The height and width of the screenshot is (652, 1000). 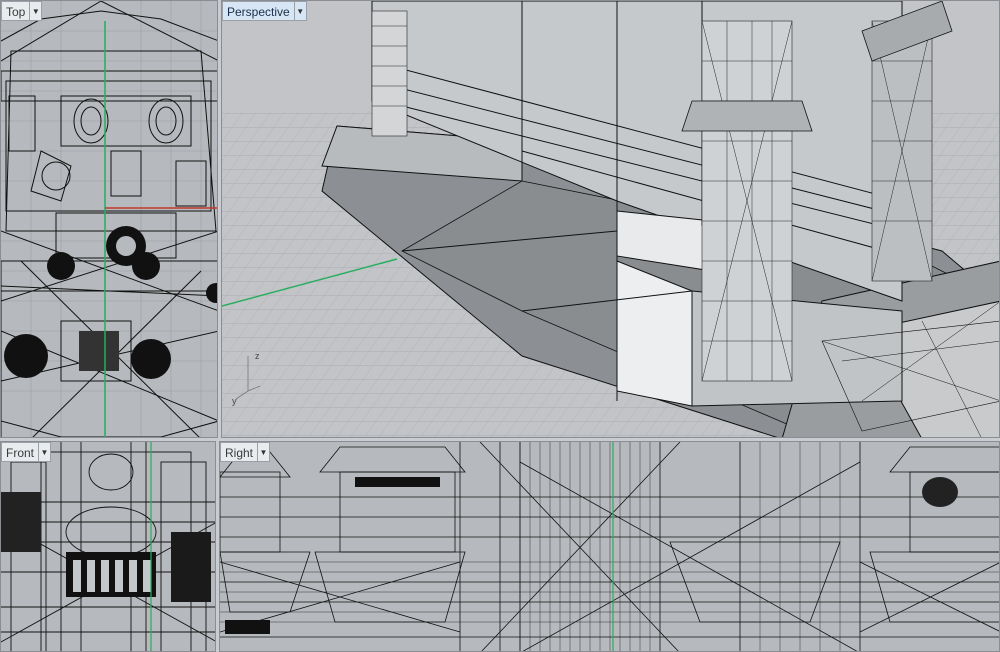 I want to click on viewport-top: Top ▼, so click(x=109, y=219).